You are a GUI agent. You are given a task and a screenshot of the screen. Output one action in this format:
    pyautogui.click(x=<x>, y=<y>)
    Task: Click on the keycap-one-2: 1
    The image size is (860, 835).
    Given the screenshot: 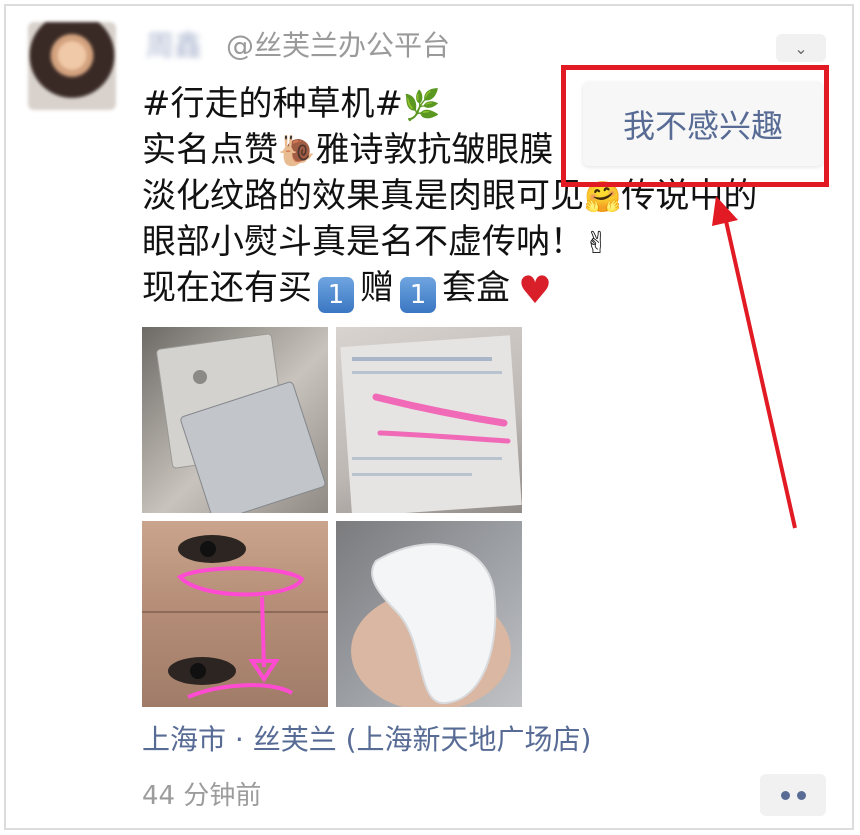 What is the action you would take?
    pyautogui.click(x=418, y=295)
    